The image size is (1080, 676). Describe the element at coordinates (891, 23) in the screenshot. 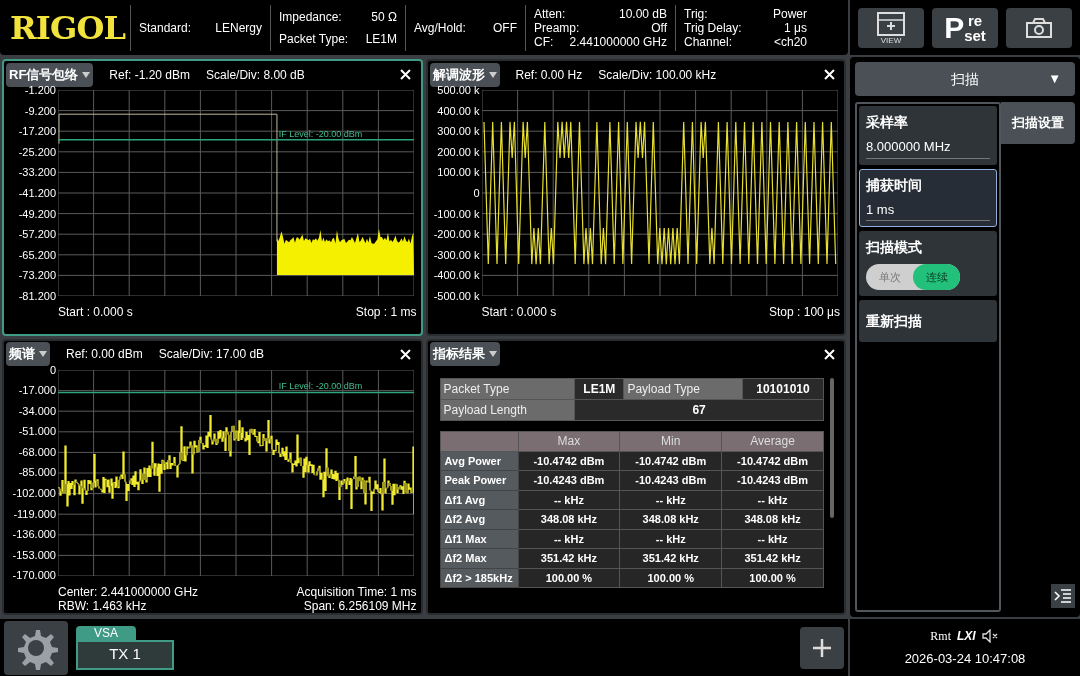

I see `add-window-icon` at that location.